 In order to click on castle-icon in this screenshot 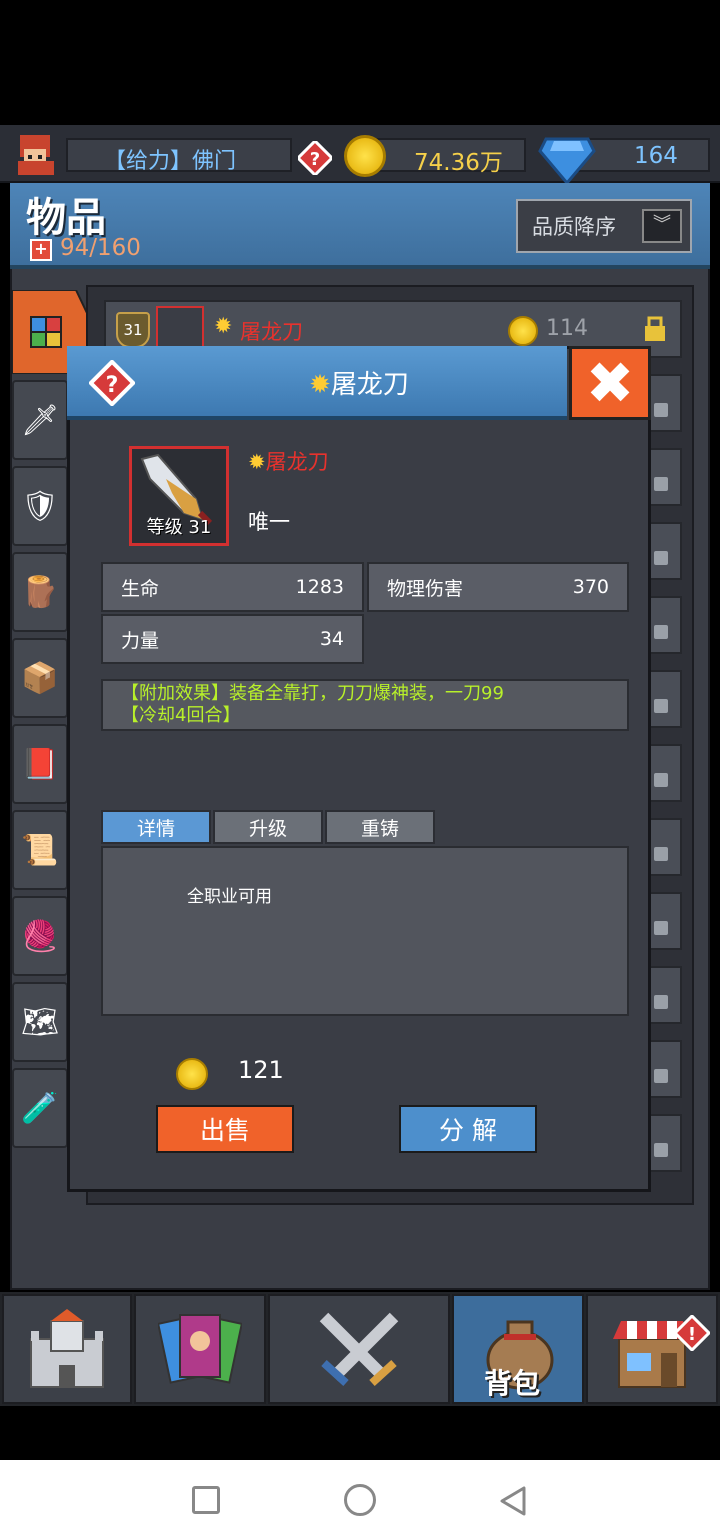, I will do `click(67, 1348)`.